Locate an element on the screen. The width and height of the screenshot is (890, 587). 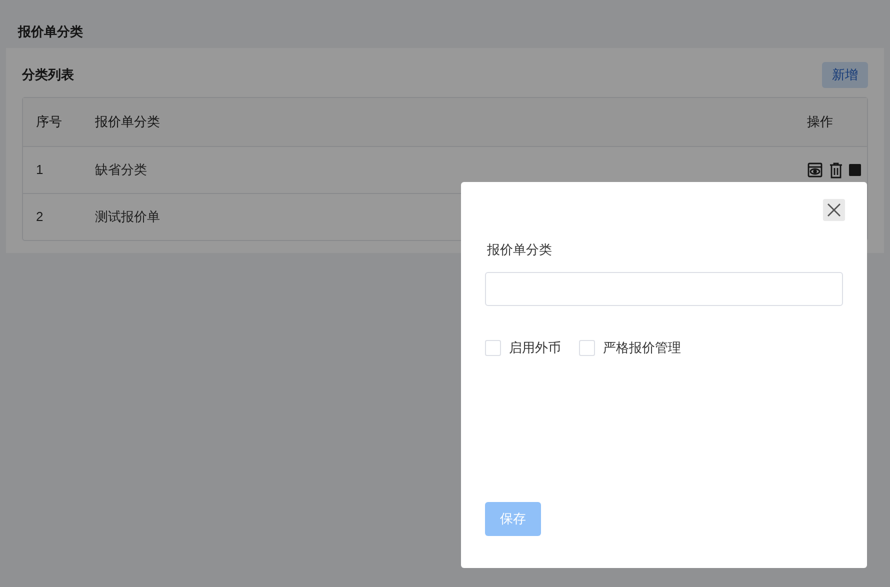
checkbox: 启用外币 is located at coordinates (523, 348).